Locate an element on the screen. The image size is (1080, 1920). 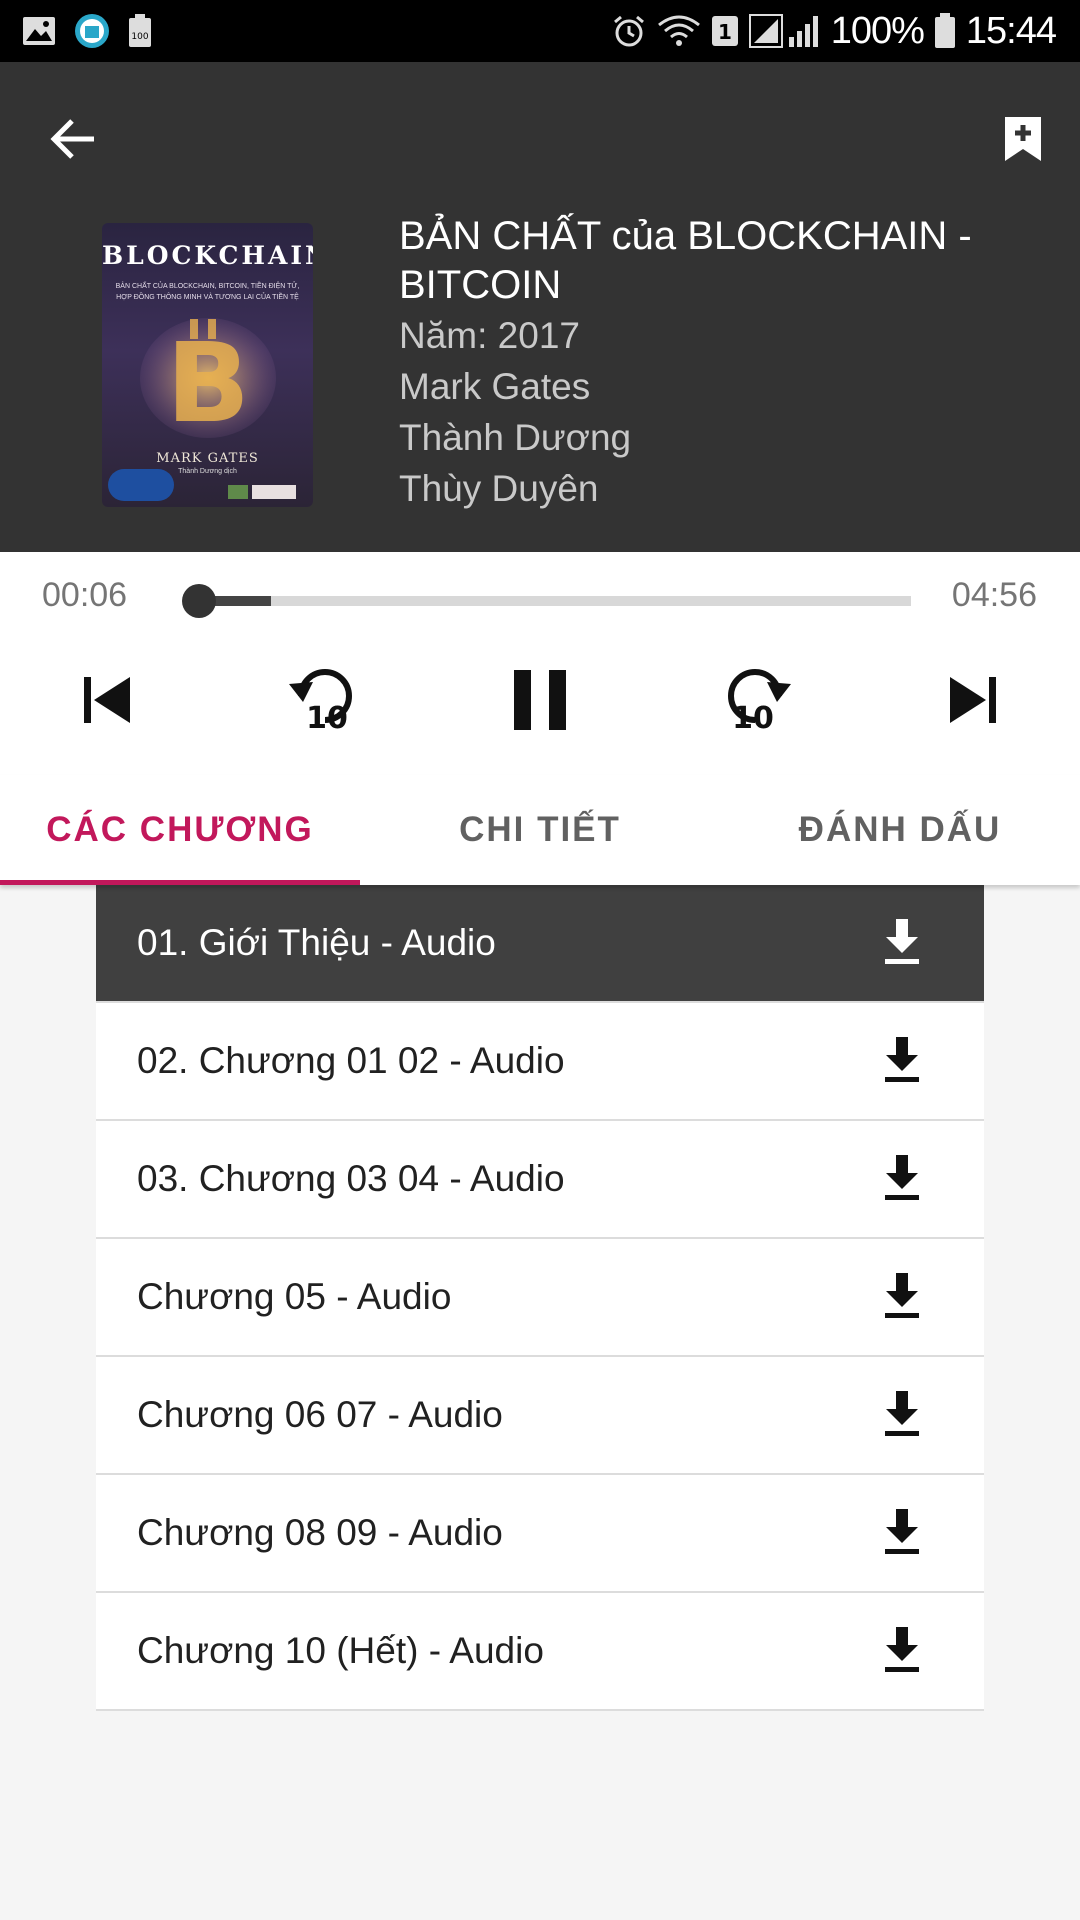
back-button is located at coordinates (73, 141).